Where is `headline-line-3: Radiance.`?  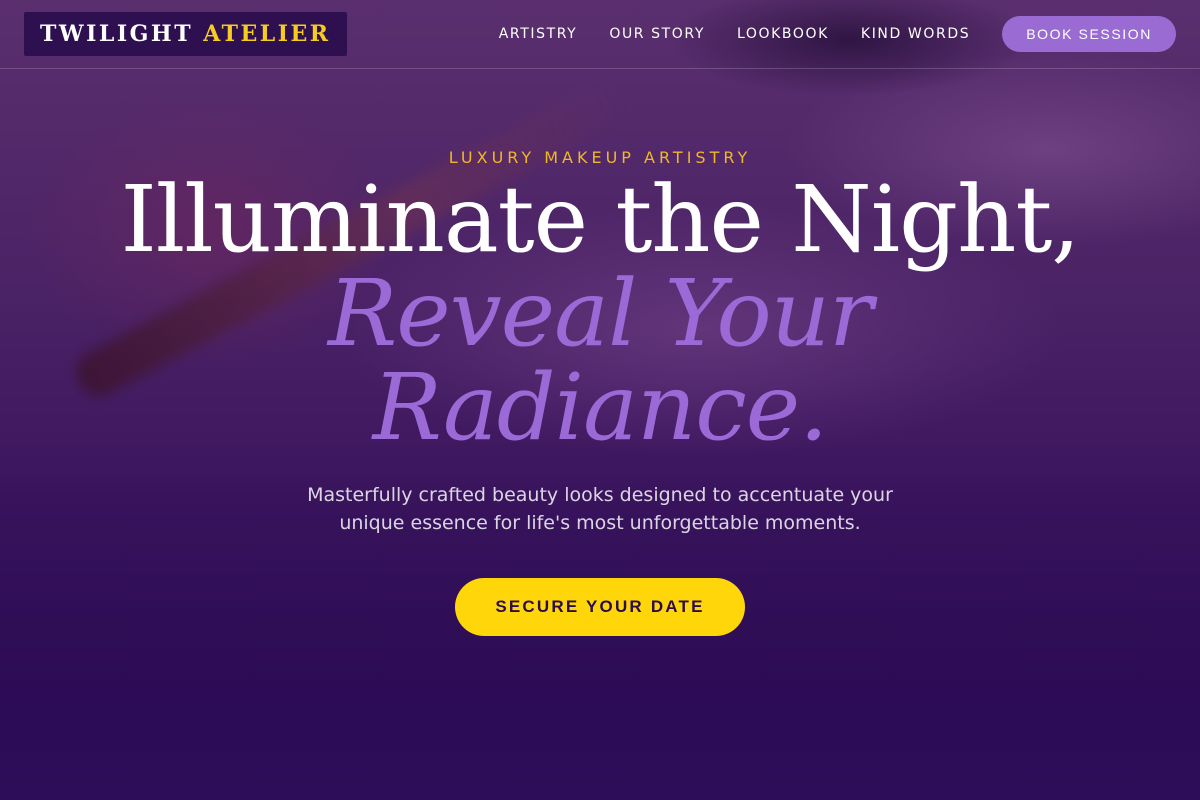
headline-line-3: Radiance. is located at coordinates (600, 407).